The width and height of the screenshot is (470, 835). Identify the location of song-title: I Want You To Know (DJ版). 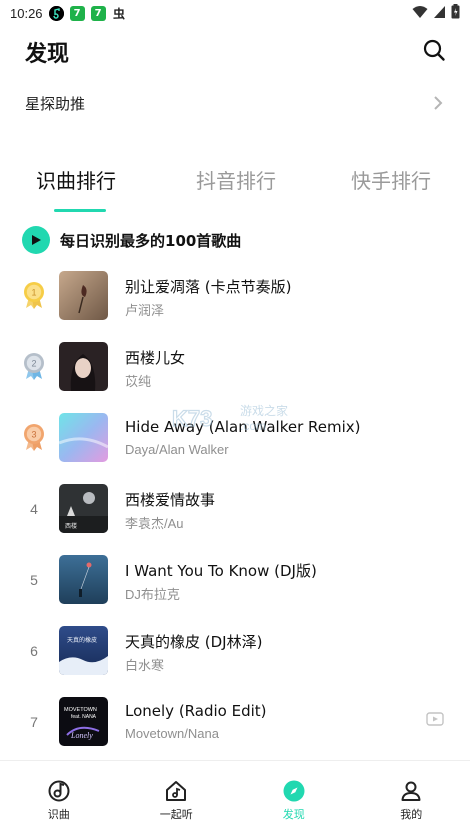
(221, 571).